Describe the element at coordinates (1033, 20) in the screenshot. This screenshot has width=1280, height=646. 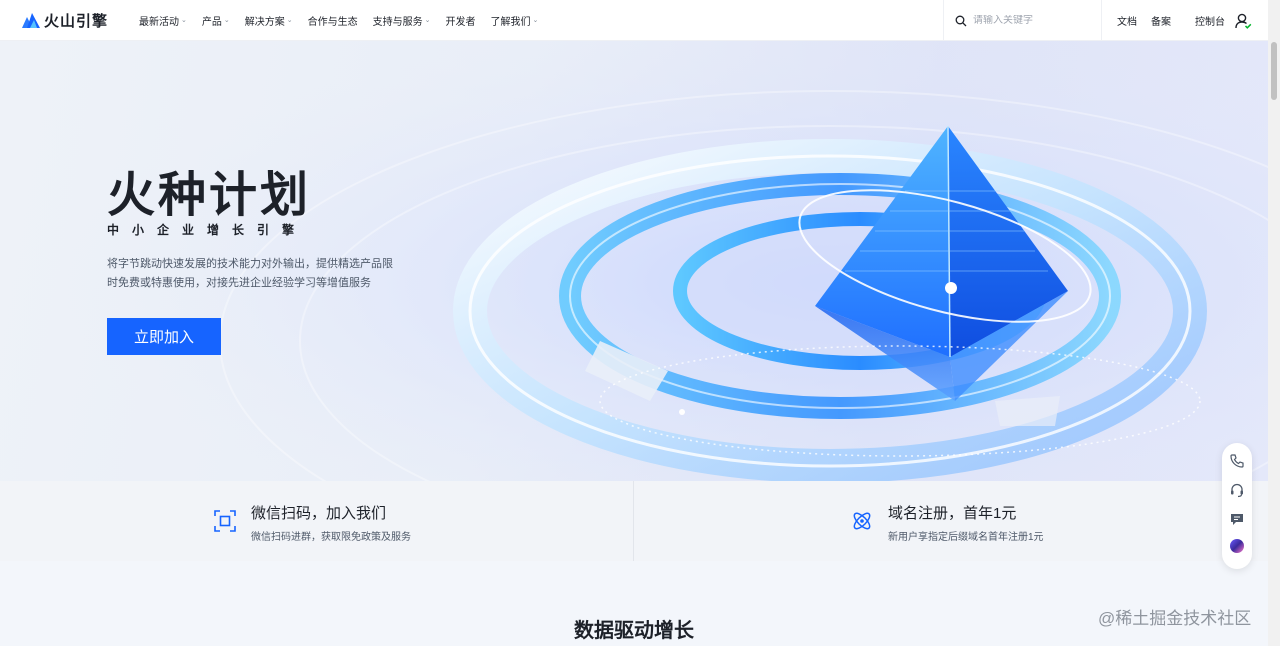
I see `search-input` at that location.